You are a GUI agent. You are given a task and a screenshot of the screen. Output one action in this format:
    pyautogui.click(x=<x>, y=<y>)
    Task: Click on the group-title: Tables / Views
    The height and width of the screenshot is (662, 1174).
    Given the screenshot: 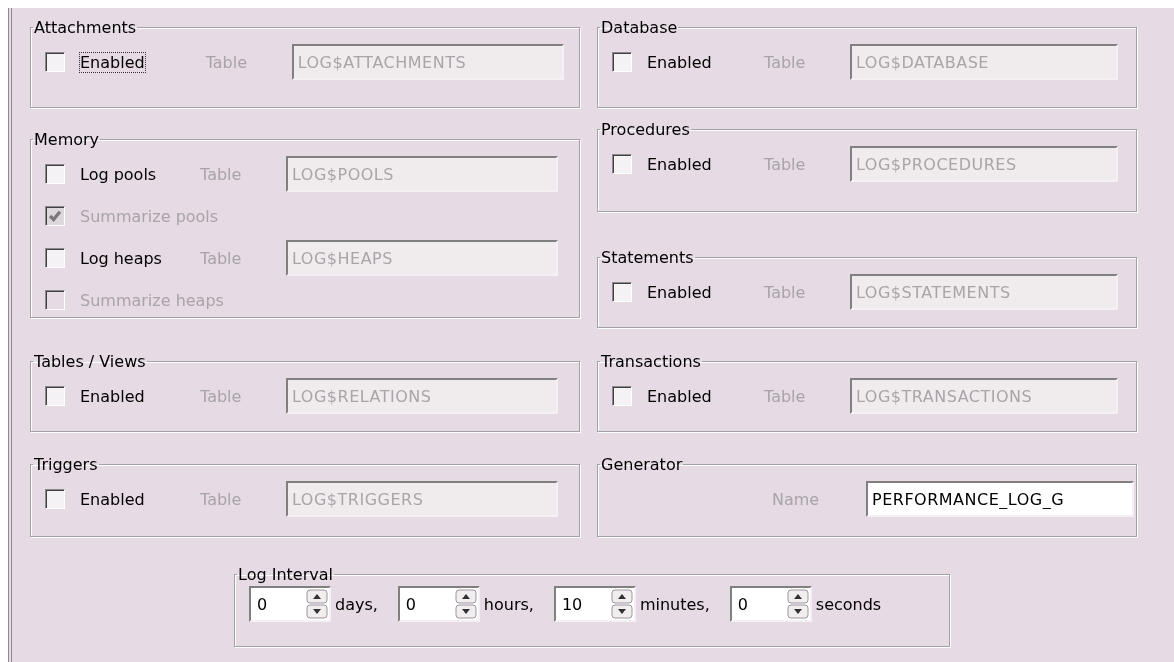 What is the action you would take?
    pyautogui.click(x=90, y=361)
    